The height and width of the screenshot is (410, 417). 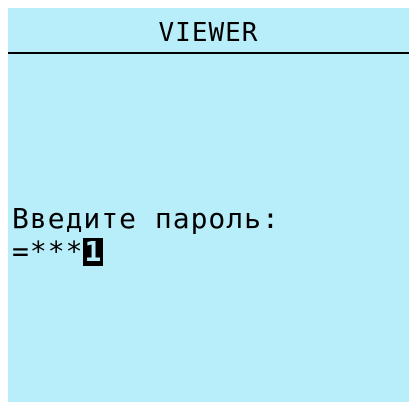 What do you see at coordinates (208, 53) in the screenshot?
I see `title-divider` at bounding box center [208, 53].